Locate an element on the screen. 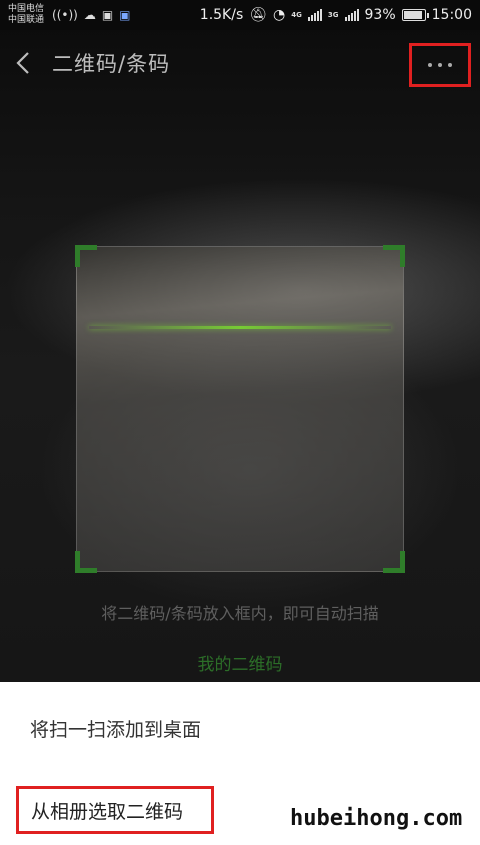  more-options-button is located at coordinates (440, 65).